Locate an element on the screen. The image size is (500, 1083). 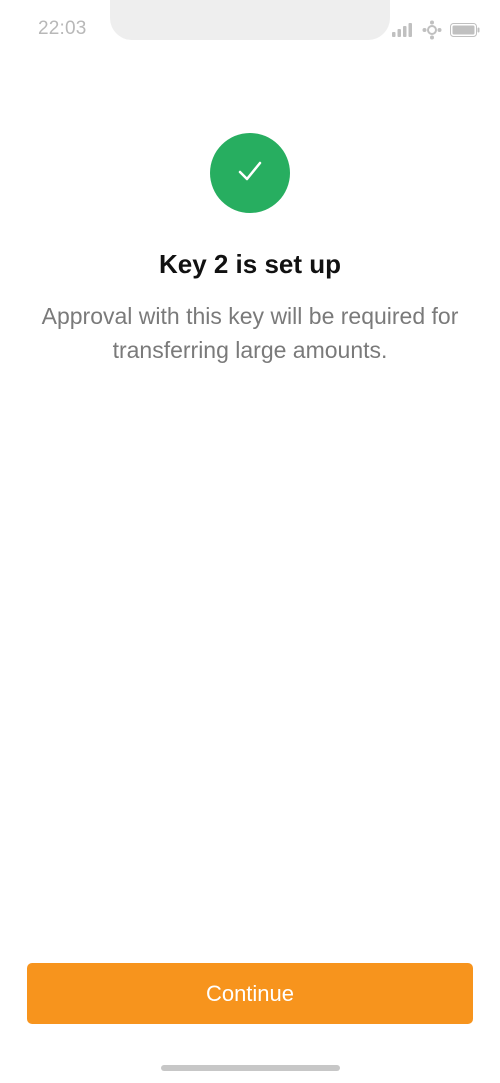
status-icons is located at coordinates (436, 30).